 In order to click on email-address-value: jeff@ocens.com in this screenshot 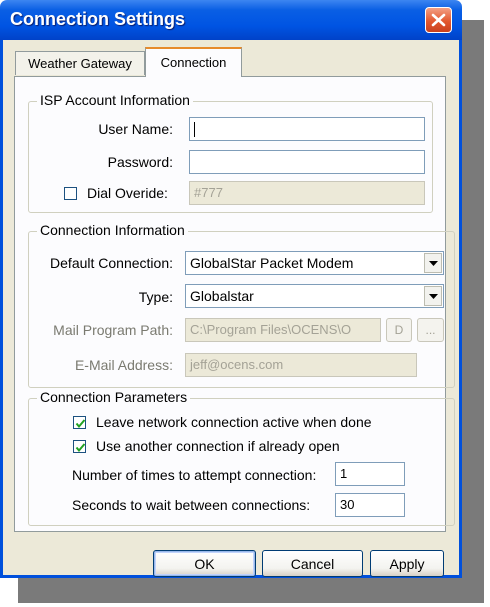, I will do `click(237, 364)`.